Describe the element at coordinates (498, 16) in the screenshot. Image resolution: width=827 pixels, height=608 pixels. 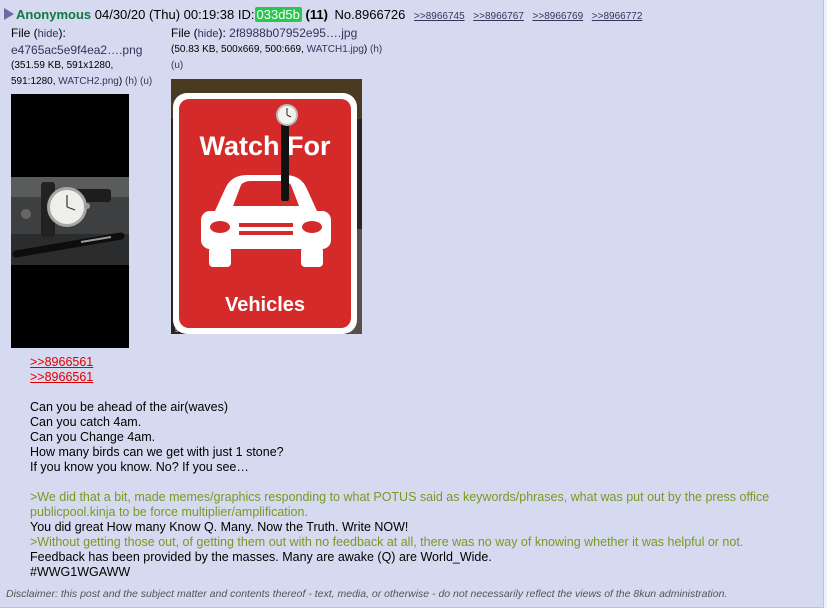
I see `backlink: >>8966767` at that location.